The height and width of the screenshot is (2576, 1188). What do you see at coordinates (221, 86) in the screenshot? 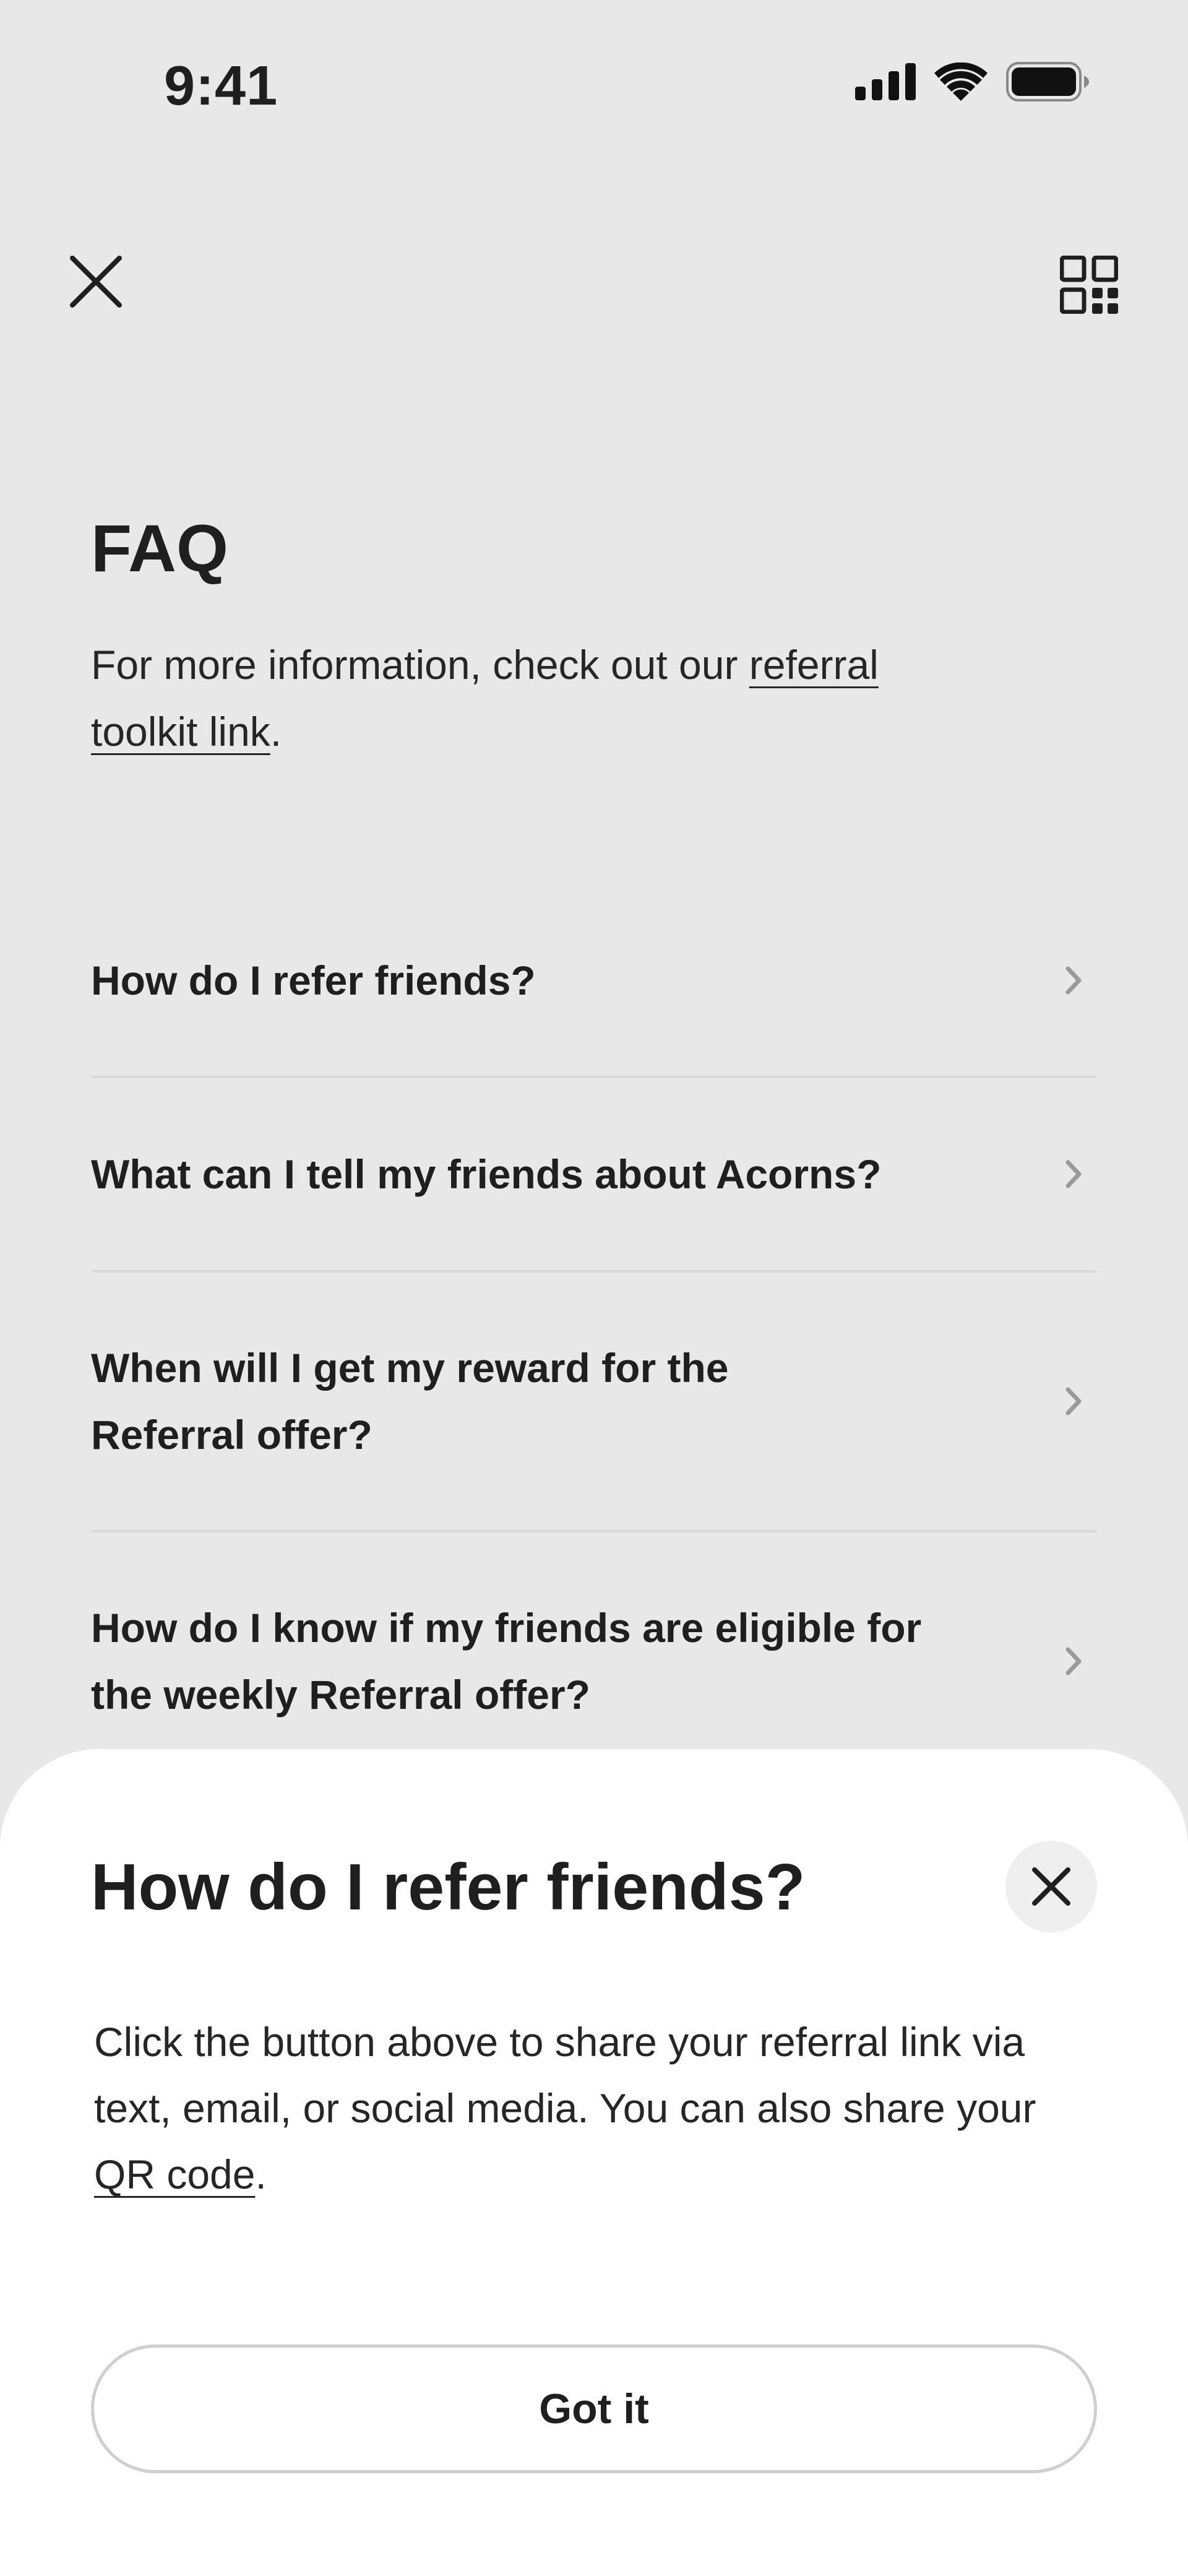
I see `status-time: 9:41` at bounding box center [221, 86].